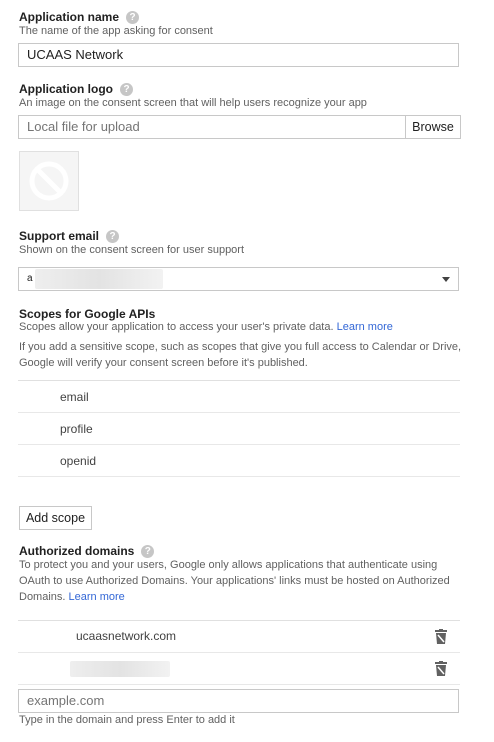 Image resolution: width=494 pixels, height=742 pixels. What do you see at coordinates (97, 597) in the screenshot?
I see `authorized-domains-learn-more-link: Learn more` at bounding box center [97, 597].